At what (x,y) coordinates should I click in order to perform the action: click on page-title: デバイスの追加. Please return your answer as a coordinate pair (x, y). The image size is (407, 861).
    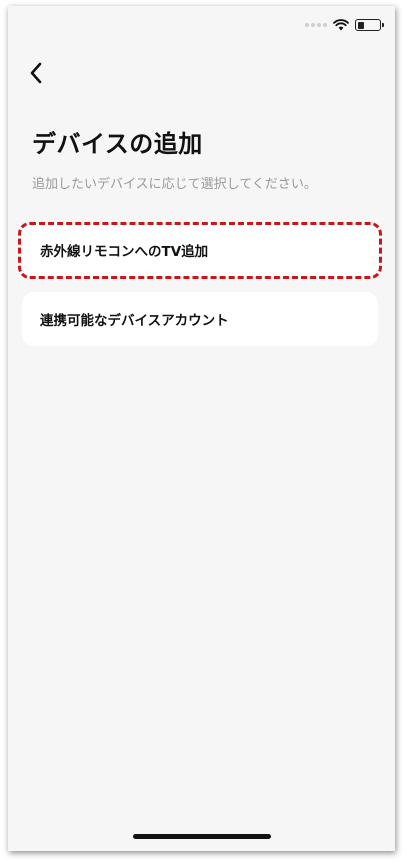
    Looking at the image, I should click on (117, 144).